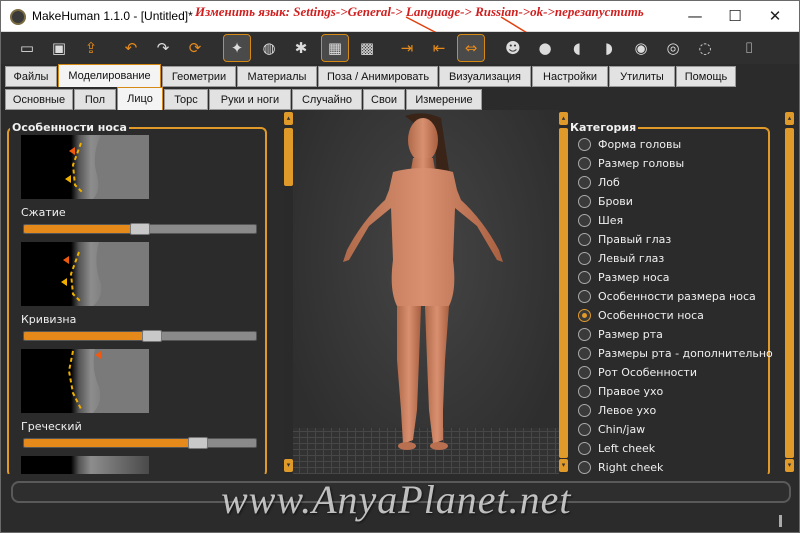 This screenshot has height=533, width=800. Describe the element at coordinates (384, 99) in the screenshot. I see `subtab-custom: Свои` at that location.